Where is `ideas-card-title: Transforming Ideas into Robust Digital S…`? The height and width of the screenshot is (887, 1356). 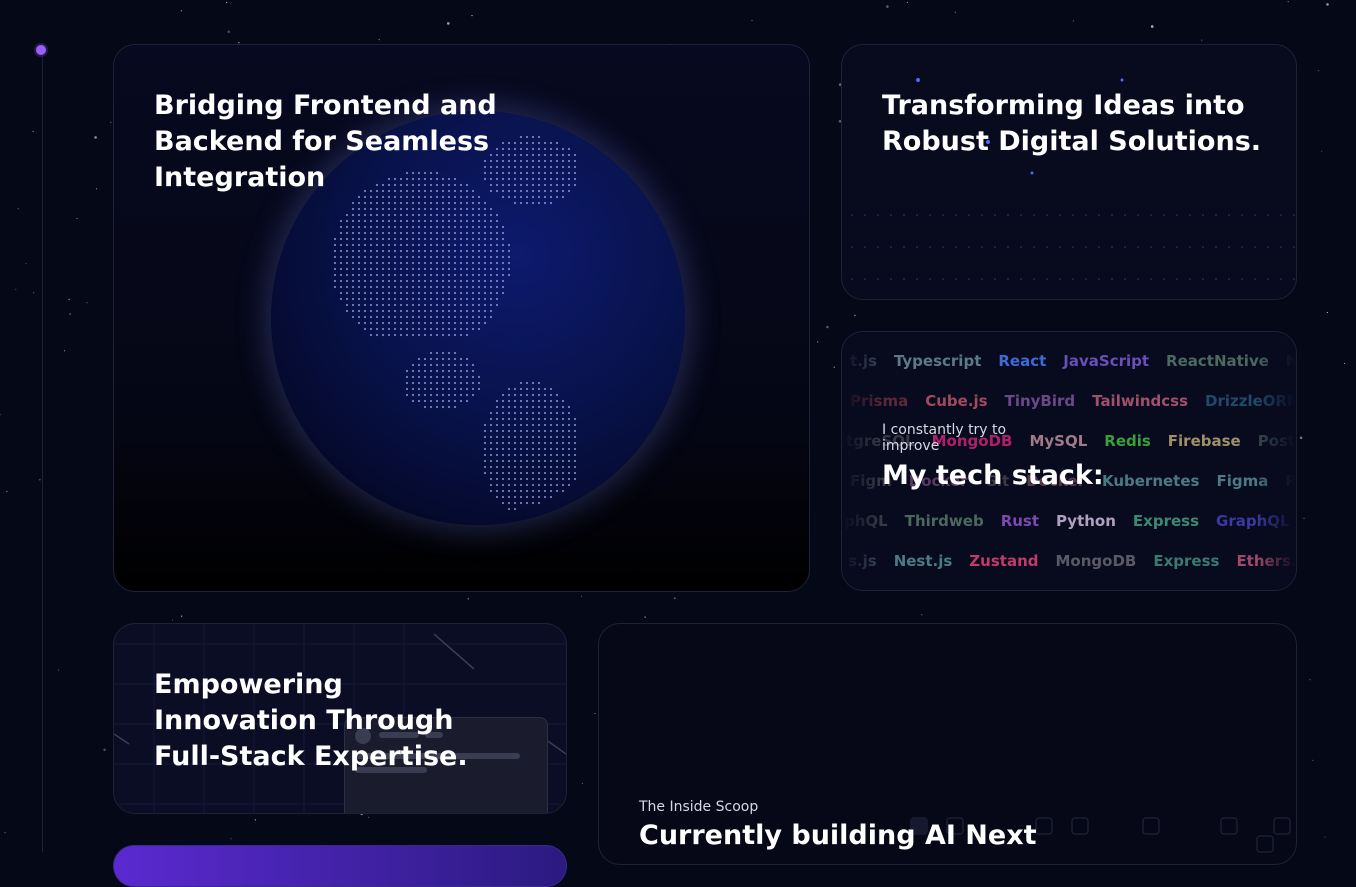
ideas-card-title: Transforming Ideas into Robust Digital S… is located at coordinates (1072, 123).